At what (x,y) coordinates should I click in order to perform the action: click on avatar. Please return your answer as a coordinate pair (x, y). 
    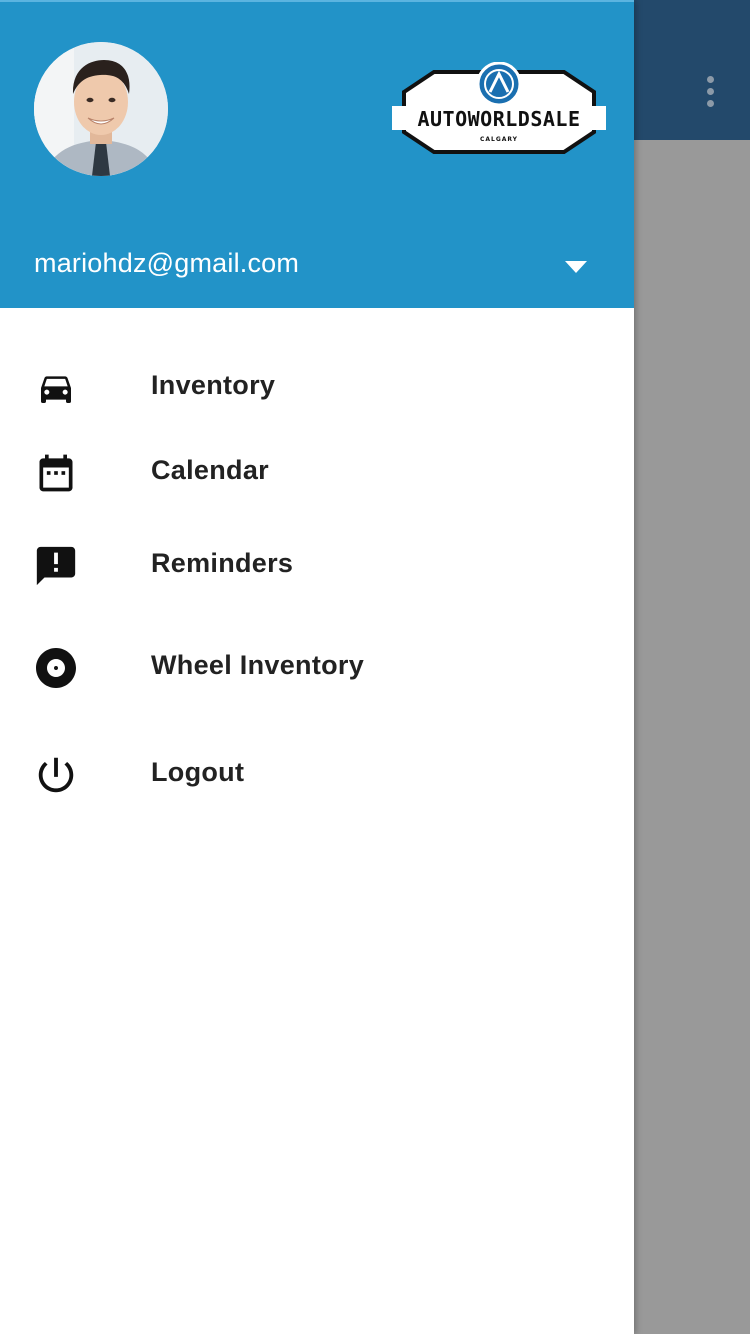
    Looking at the image, I should click on (101, 109).